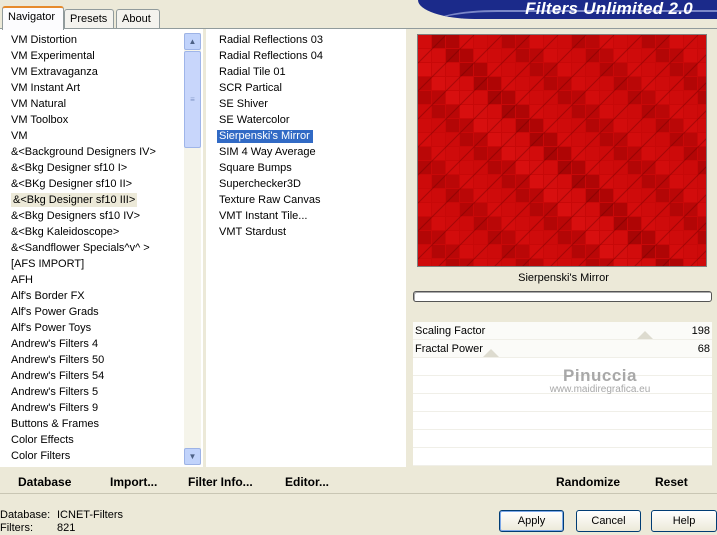 This screenshot has width=717, height=535. What do you see at coordinates (44, 482) in the screenshot?
I see `database-button: Database` at bounding box center [44, 482].